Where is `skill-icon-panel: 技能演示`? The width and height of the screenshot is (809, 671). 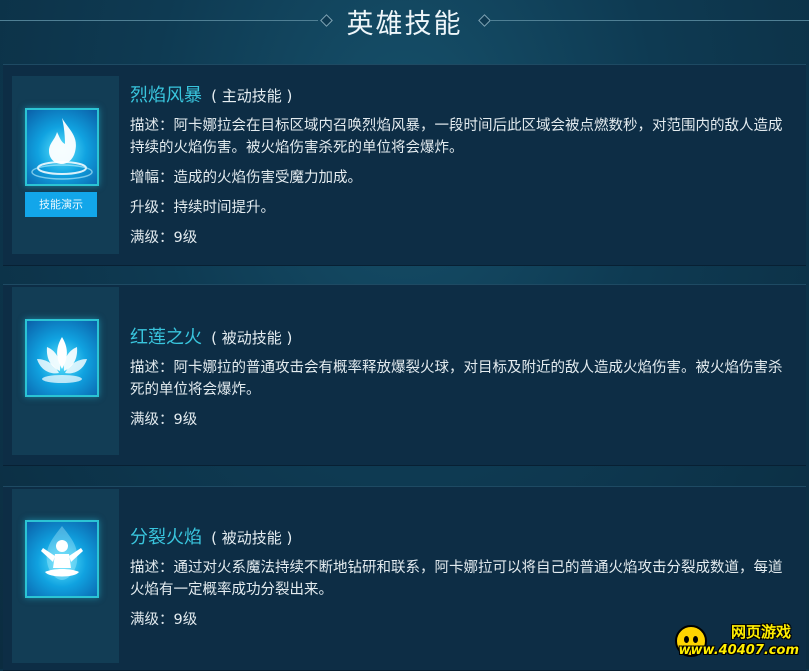 skill-icon-panel: 技能演示 is located at coordinates (65, 165).